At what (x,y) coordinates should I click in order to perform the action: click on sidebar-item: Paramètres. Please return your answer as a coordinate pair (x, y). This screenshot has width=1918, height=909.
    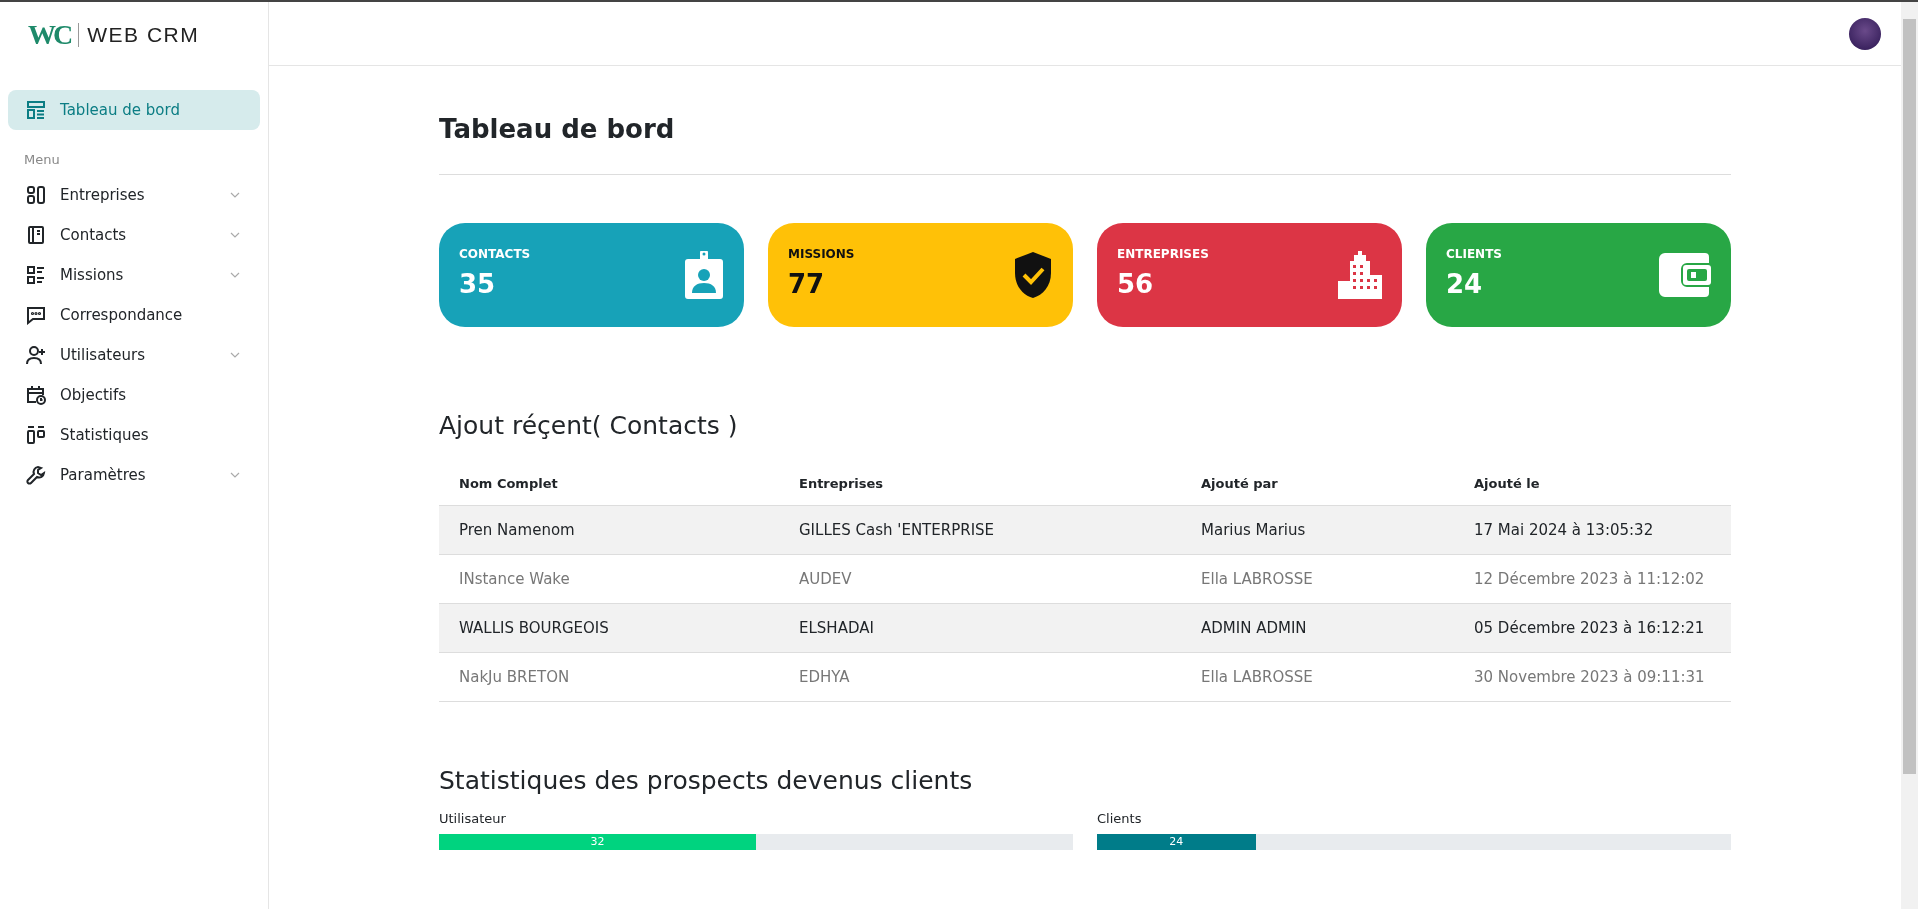
    Looking at the image, I should click on (134, 475).